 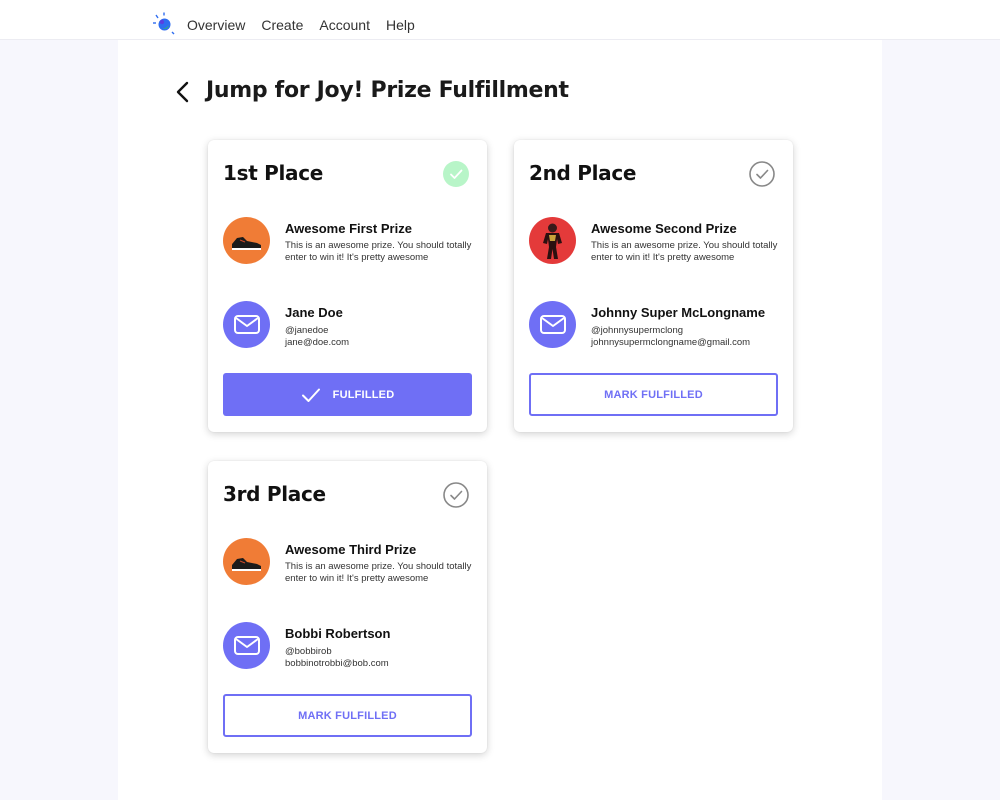 I want to click on prize-name: Awesome First Prize, so click(x=348, y=228).